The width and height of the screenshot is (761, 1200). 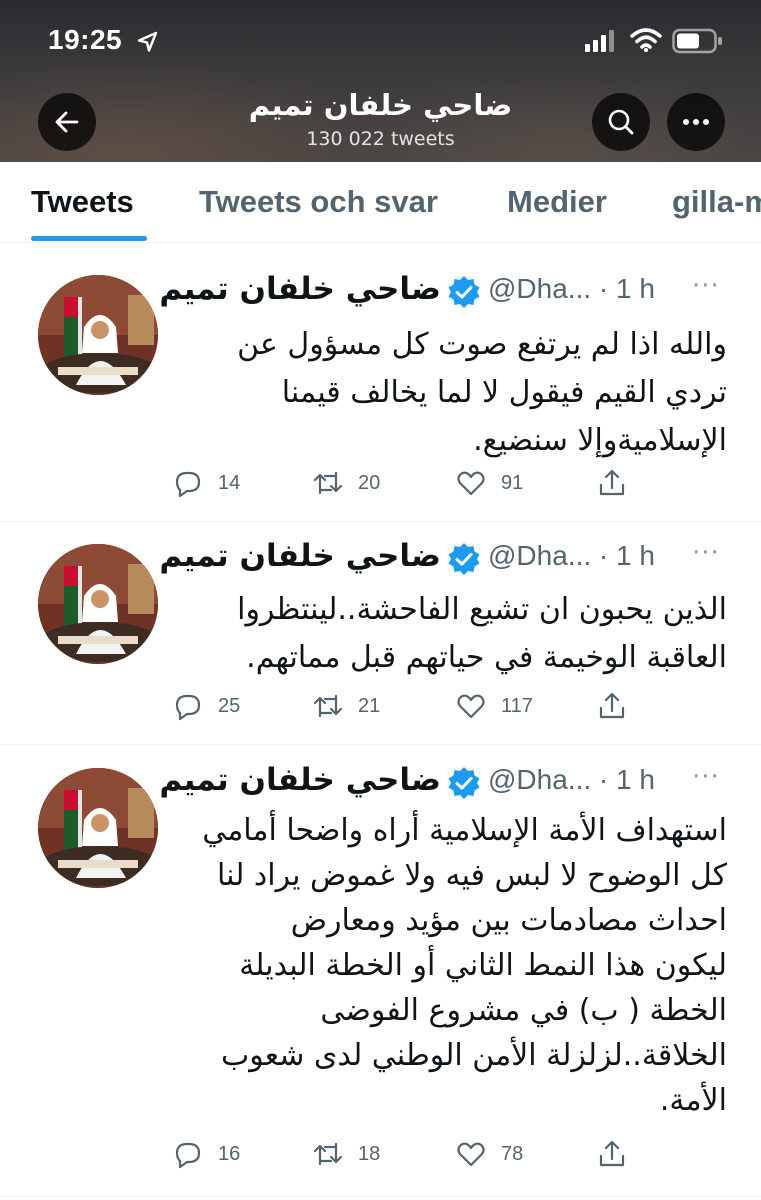 I want to click on tweet-actions: 25 21 117, so click(x=380, y=706).